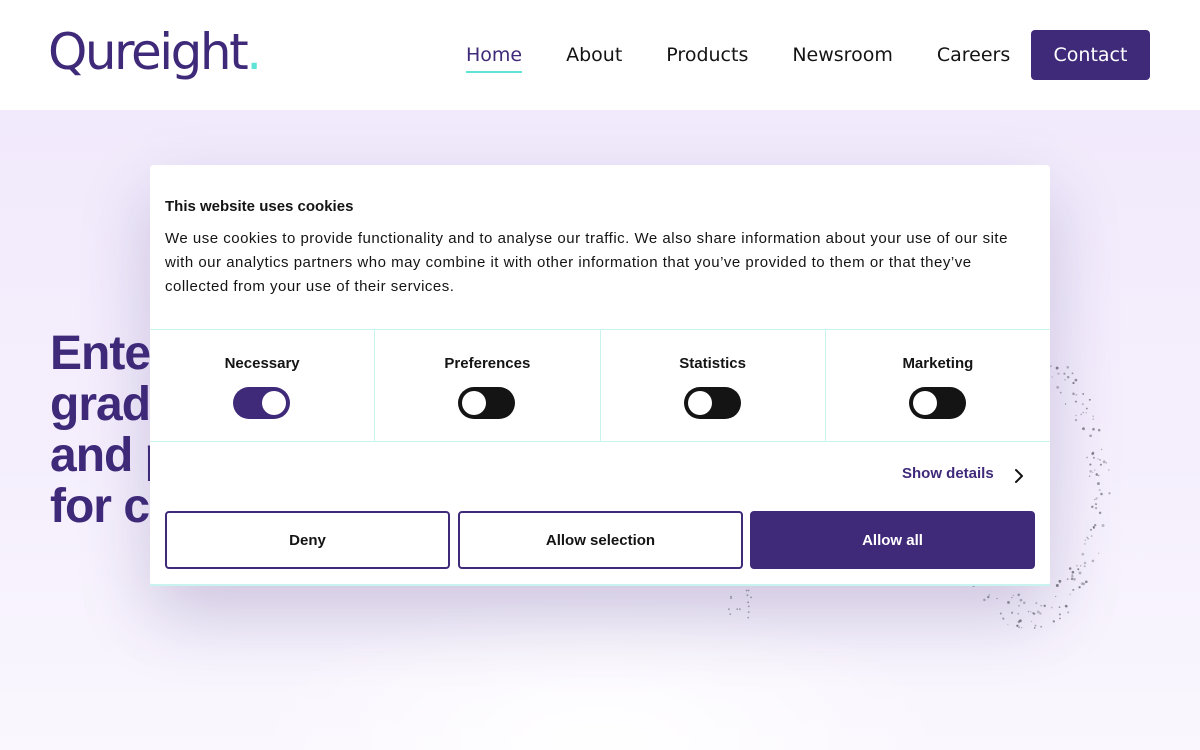 The height and width of the screenshot is (750, 1200). What do you see at coordinates (263, 385) in the screenshot?
I see `toggle-cell-necessary: Necessary` at bounding box center [263, 385].